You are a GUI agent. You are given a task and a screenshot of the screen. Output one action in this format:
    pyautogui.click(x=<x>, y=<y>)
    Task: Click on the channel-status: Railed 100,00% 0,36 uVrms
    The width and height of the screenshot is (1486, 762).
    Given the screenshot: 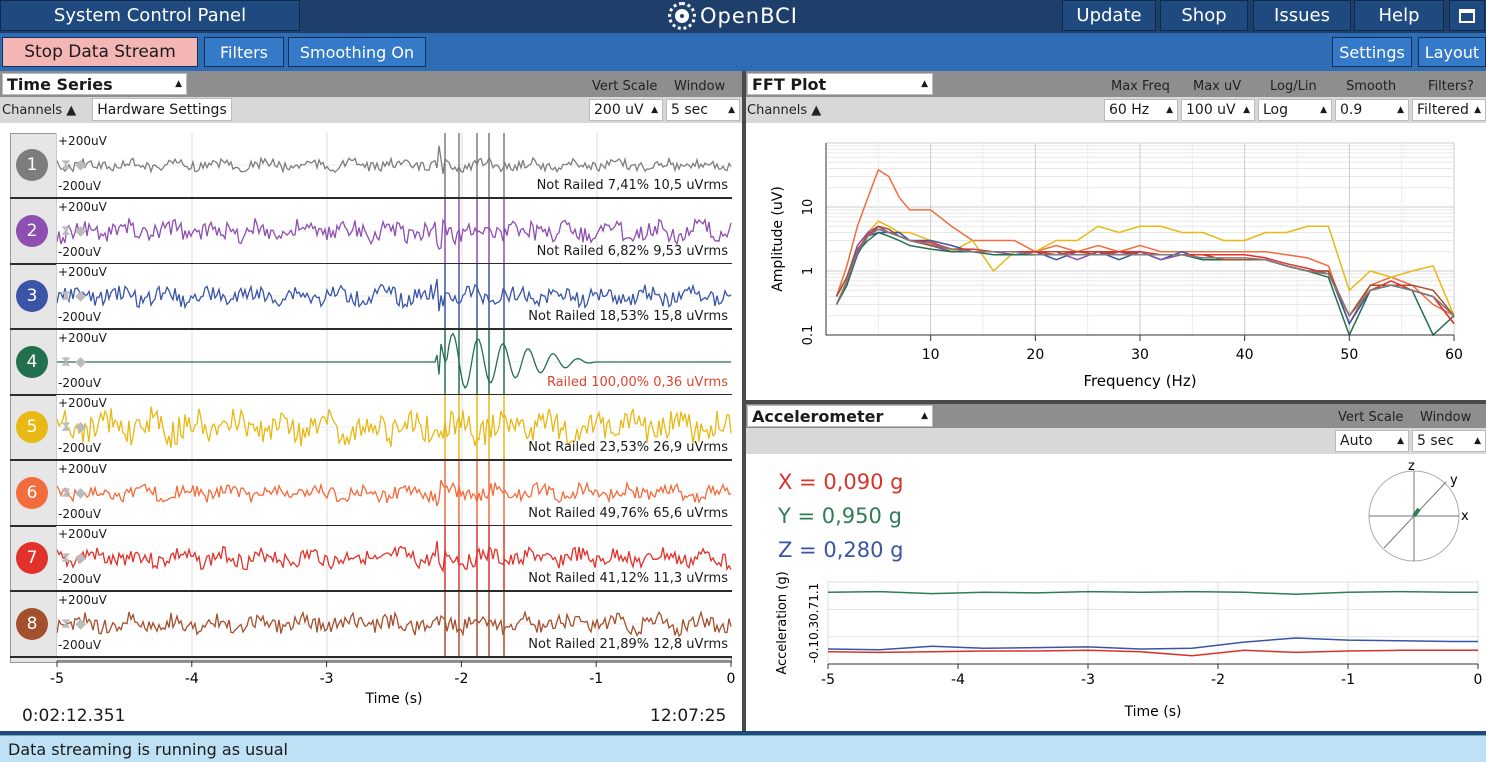 What is the action you would take?
    pyautogui.click(x=637, y=382)
    